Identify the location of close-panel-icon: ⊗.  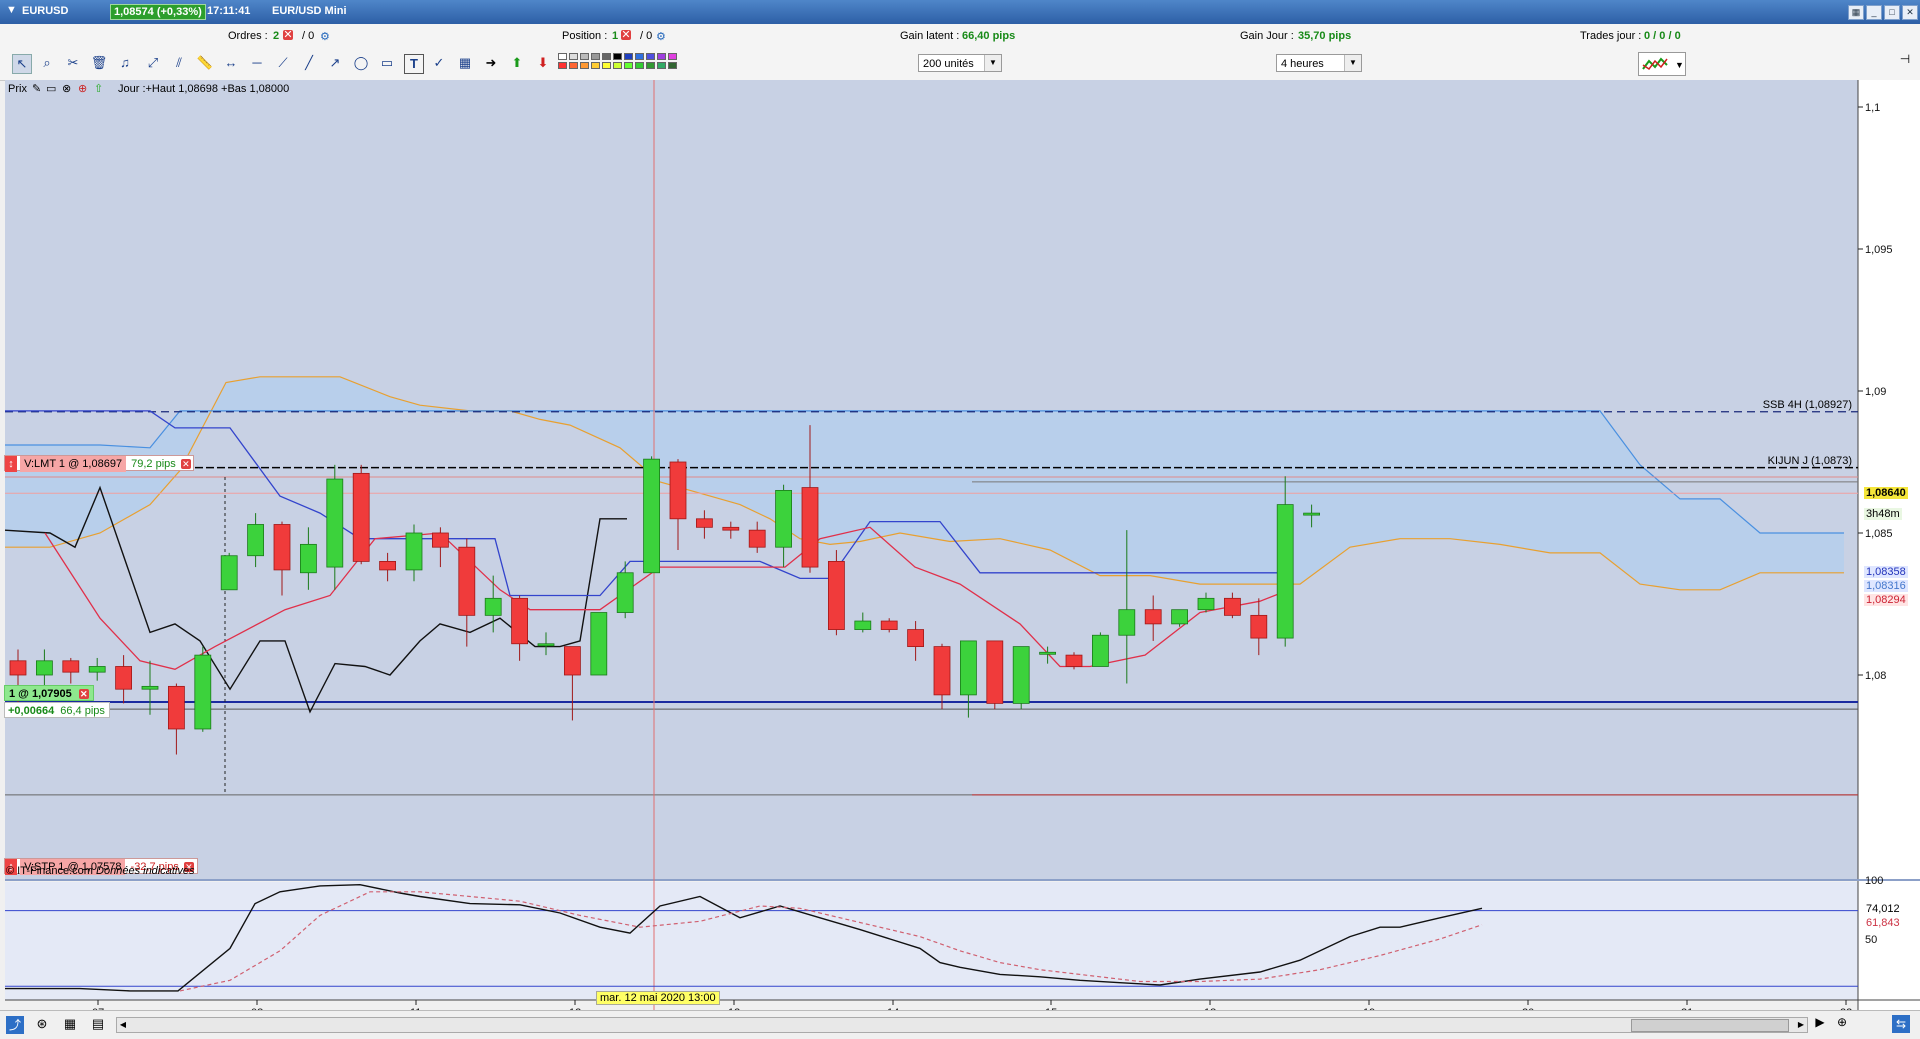
(66, 88).